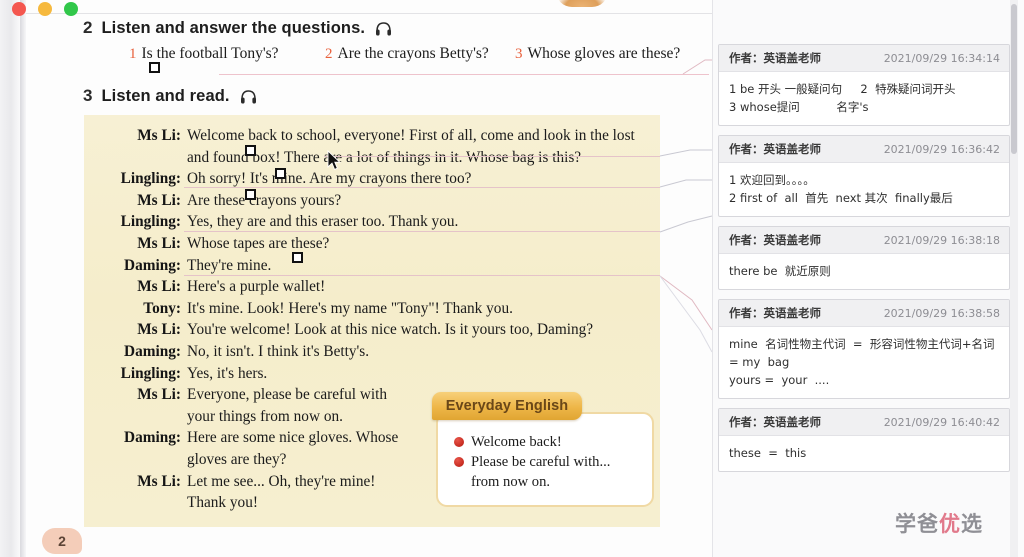  I want to click on annotation-line: 1 be 开头 一般疑问句 2 特殊疑问词开头, so click(842, 89).